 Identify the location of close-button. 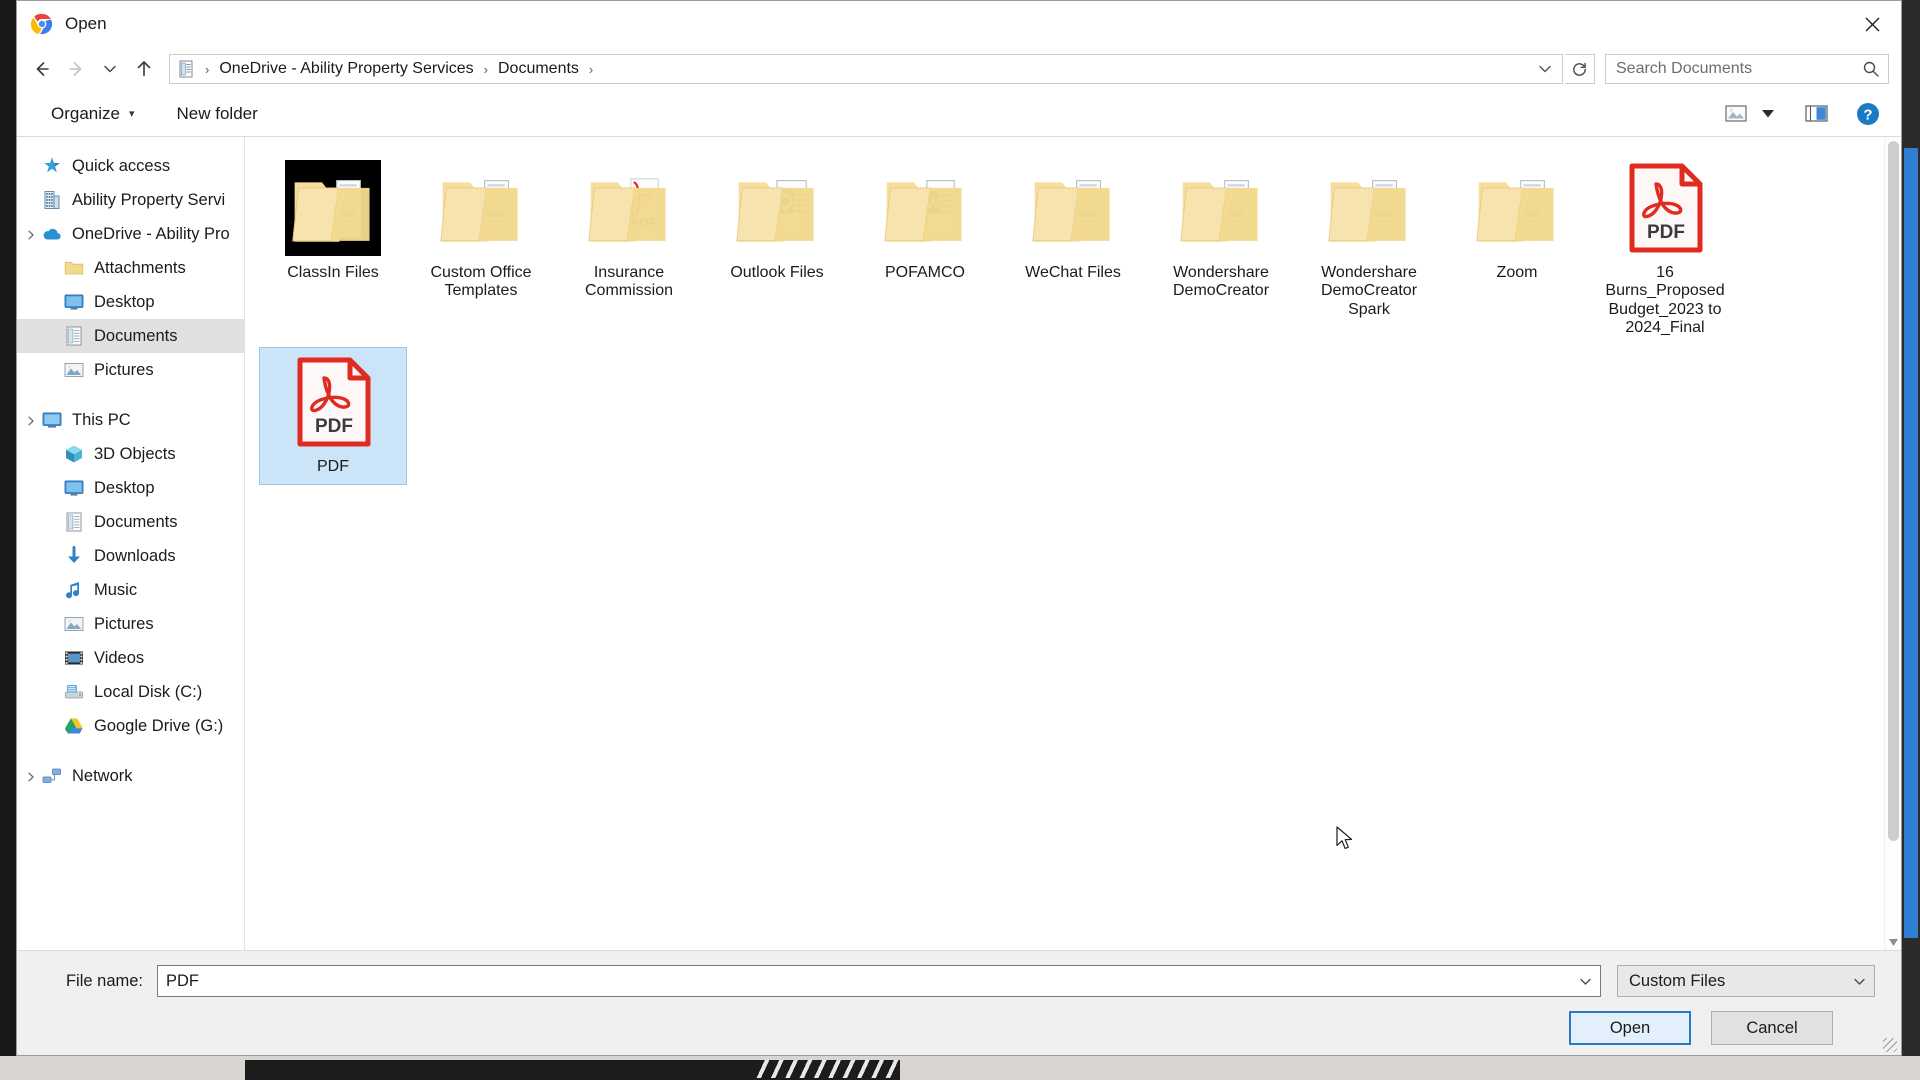
(1872, 24).